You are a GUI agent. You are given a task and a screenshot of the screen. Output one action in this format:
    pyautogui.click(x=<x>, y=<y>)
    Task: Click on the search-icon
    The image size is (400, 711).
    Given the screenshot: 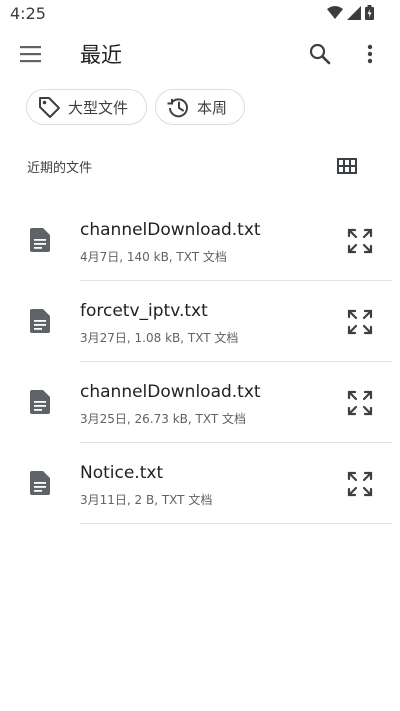 What is the action you would take?
    pyautogui.click(x=320, y=54)
    